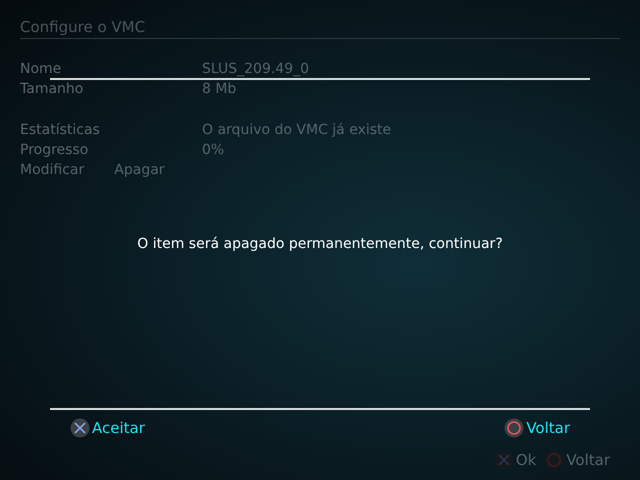 This screenshot has height=480, width=640. What do you see at coordinates (297, 130) in the screenshot?
I see `field-value: O arquivo do VMC já existe` at bounding box center [297, 130].